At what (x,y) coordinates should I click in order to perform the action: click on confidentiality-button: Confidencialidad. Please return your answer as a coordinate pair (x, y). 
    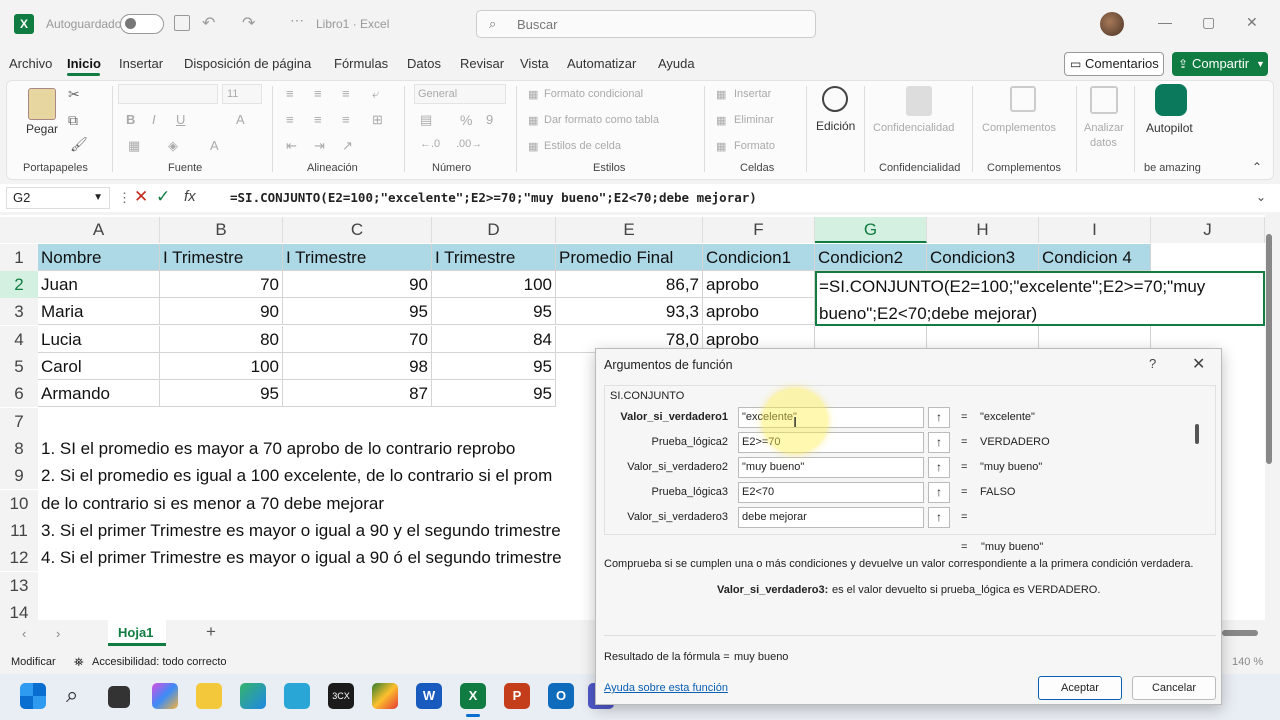
    Looking at the image, I should click on (913, 128).